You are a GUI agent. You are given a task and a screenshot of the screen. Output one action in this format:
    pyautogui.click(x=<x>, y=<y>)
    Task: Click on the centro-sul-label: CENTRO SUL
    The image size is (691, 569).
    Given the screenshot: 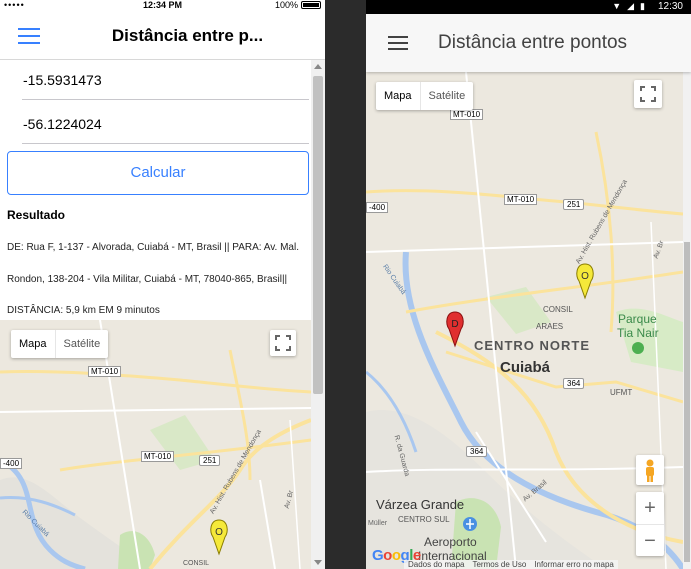 What is the action you would take?
    pyautogui.click(x=424, y=519)
    